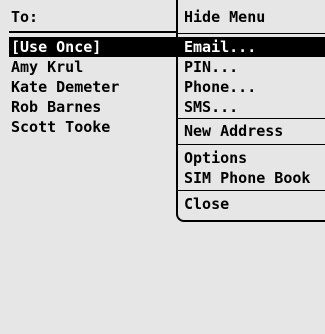 The width and height of the screenshot is (325, 334). I want to click on contact-item-kate-demeter: Kate Demeter, so click(65, 87).